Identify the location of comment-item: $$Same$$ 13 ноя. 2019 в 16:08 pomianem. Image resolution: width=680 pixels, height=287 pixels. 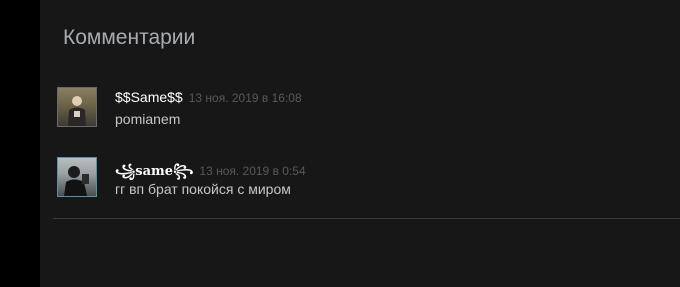
(357, 108).